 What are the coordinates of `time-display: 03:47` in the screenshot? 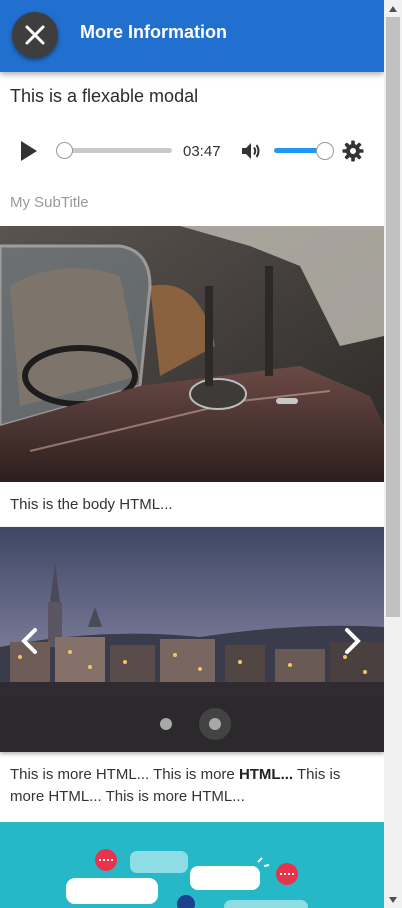 It's located at (202, 151).